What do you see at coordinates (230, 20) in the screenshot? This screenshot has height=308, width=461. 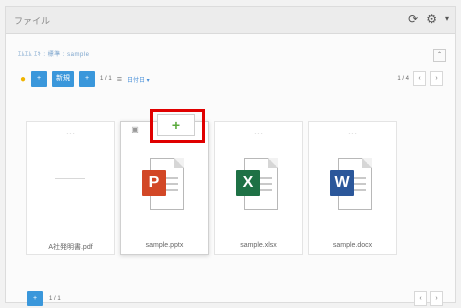 I see `panel-header: ファイル ⟳ ⚙ ▾` at bounding box center [230, 20].